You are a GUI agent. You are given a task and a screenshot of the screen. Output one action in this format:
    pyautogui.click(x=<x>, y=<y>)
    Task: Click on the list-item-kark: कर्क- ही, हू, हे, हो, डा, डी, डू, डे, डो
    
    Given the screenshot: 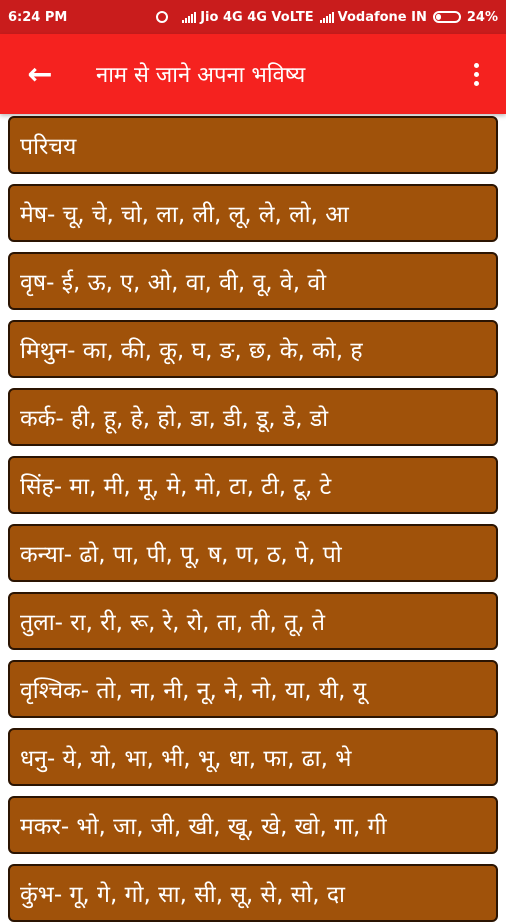 What is the action you would take?
    pyautogui.click(x=253, y=417)
    